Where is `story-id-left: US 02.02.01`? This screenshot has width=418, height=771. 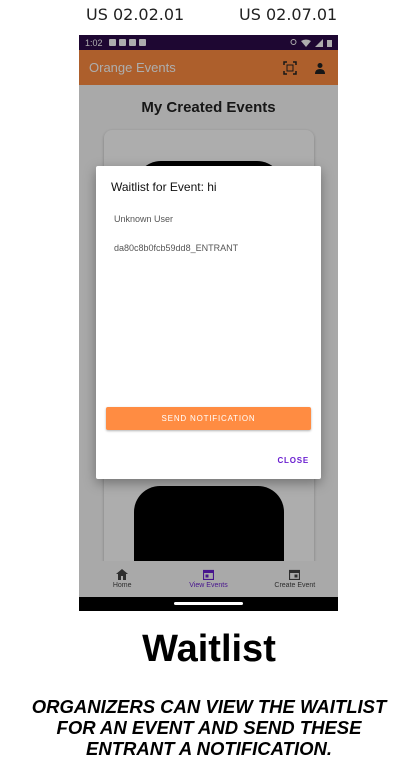 story-id-left: US 02.02.01 is located at coordinates (135, 14).